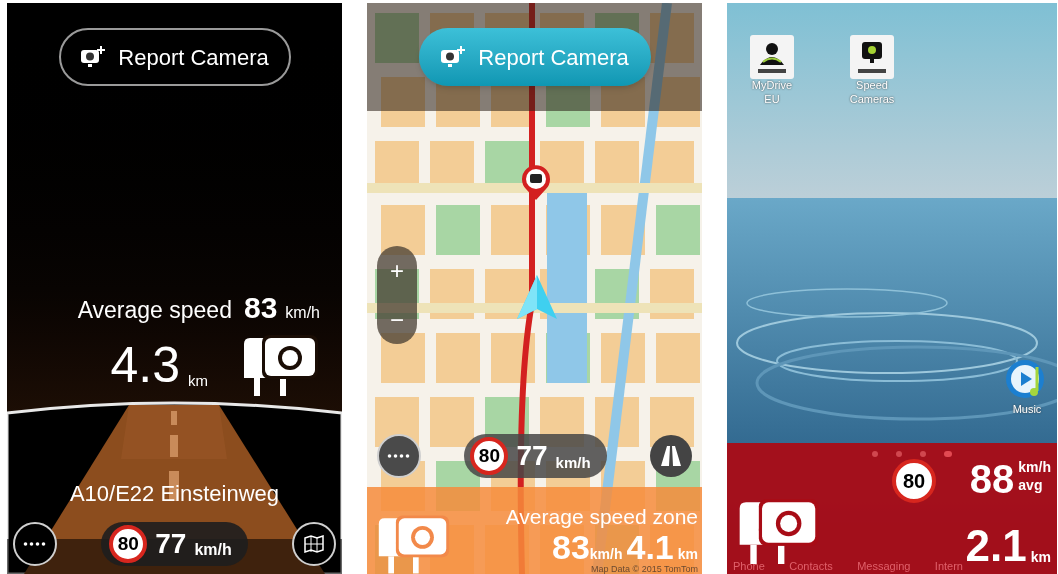 Image resolution: width=1058 pixels, height=574 pixels. What do you see at coordinates (1031, 485) in the screenshot?
I see `average-label: avg` at bounding box center [1031, 485].